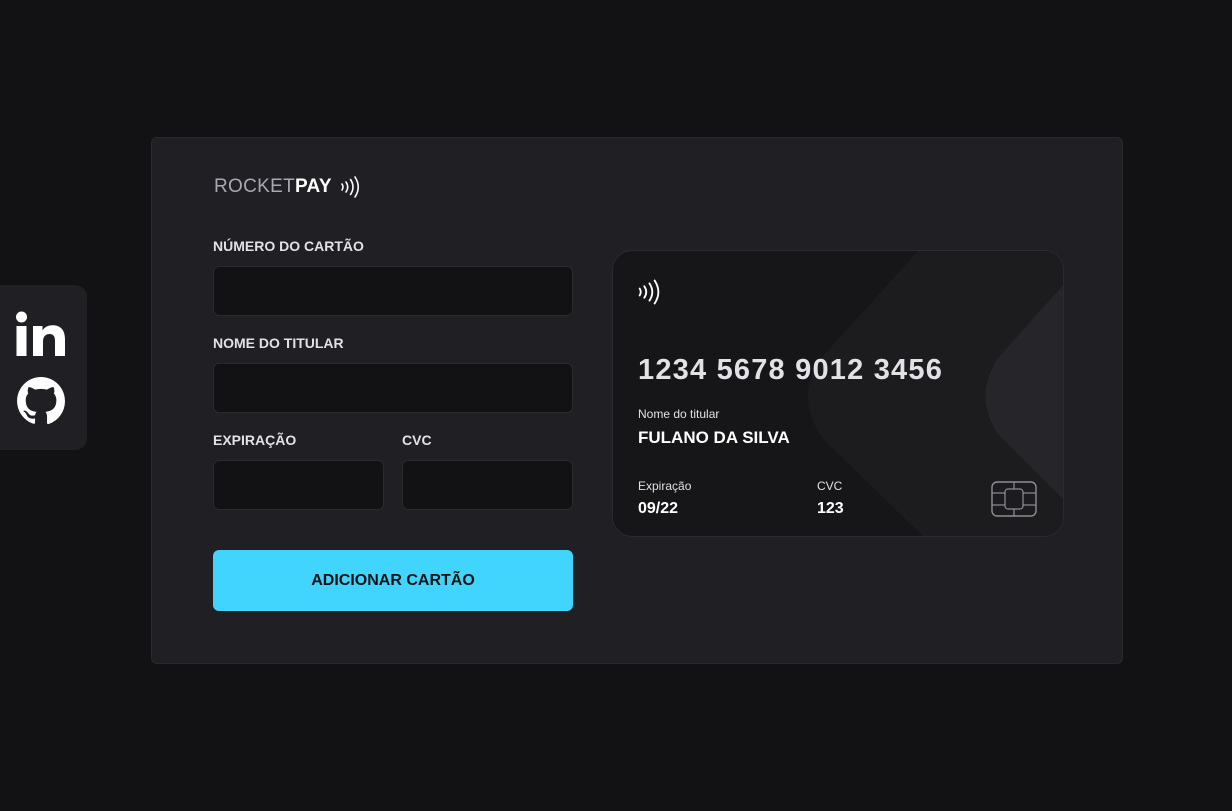 Image resolution: width=1232 pixels, height=811 pixels. I want to click on chip-icon, so click(1014, 499).